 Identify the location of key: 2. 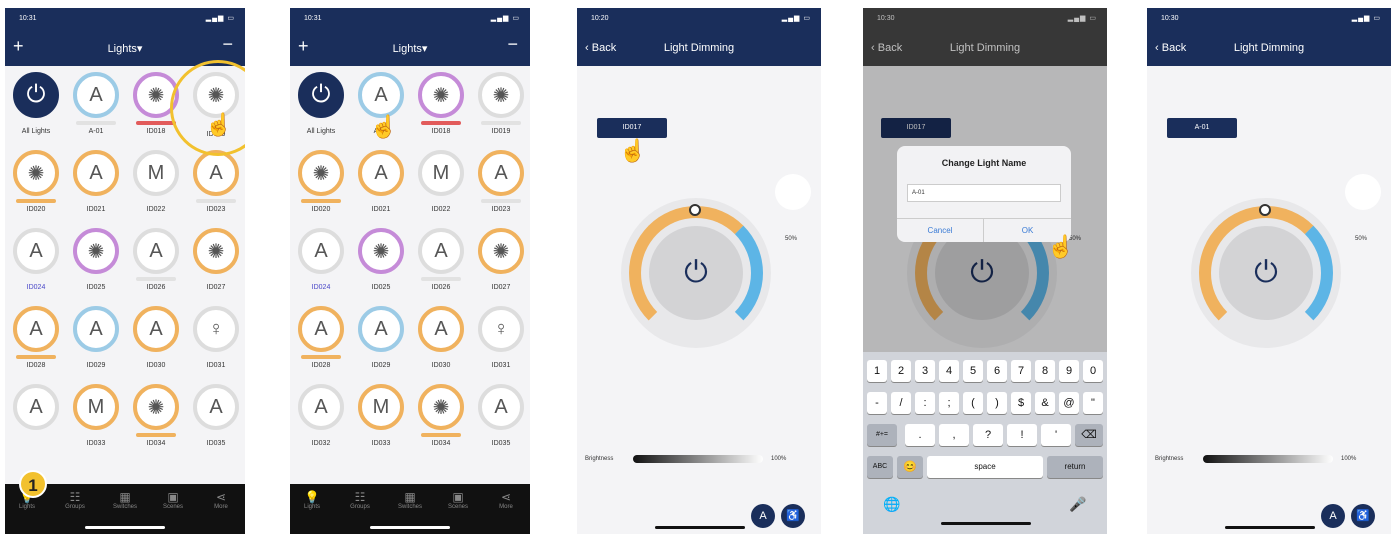
(901, 371).